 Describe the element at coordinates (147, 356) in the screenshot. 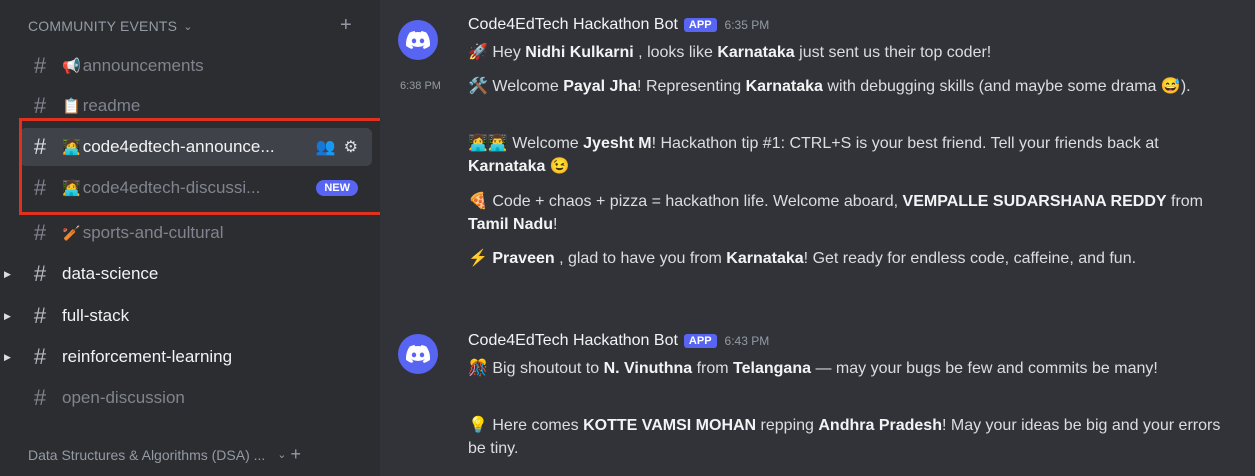

I see `channel-name: reinforcement-learning` at that location.